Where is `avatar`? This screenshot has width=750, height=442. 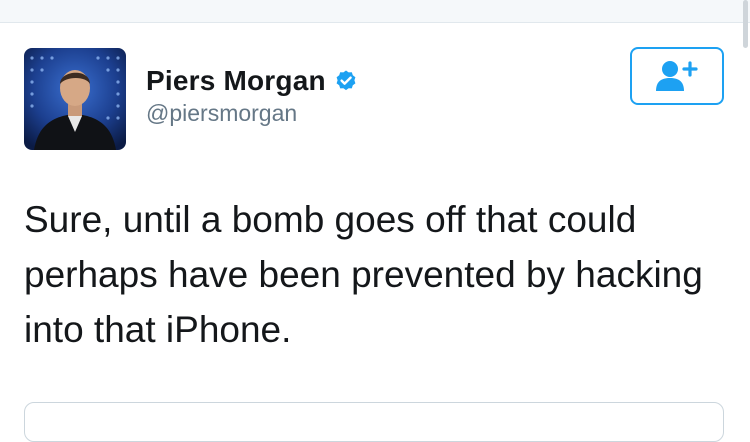 avatar is located at coordinates (75, 99).